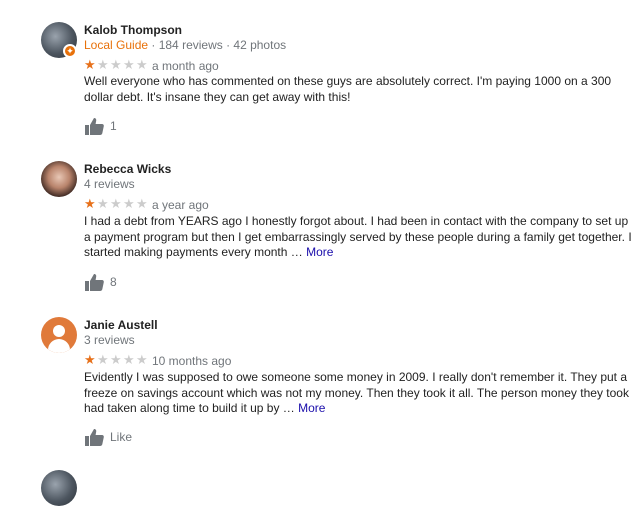 This screenshot has height=506, width=640. What do you see at coordinates (121, 325) in the screenshot?
I see `reviewer-name: Janie Austell` at bounding box center [121, 325].